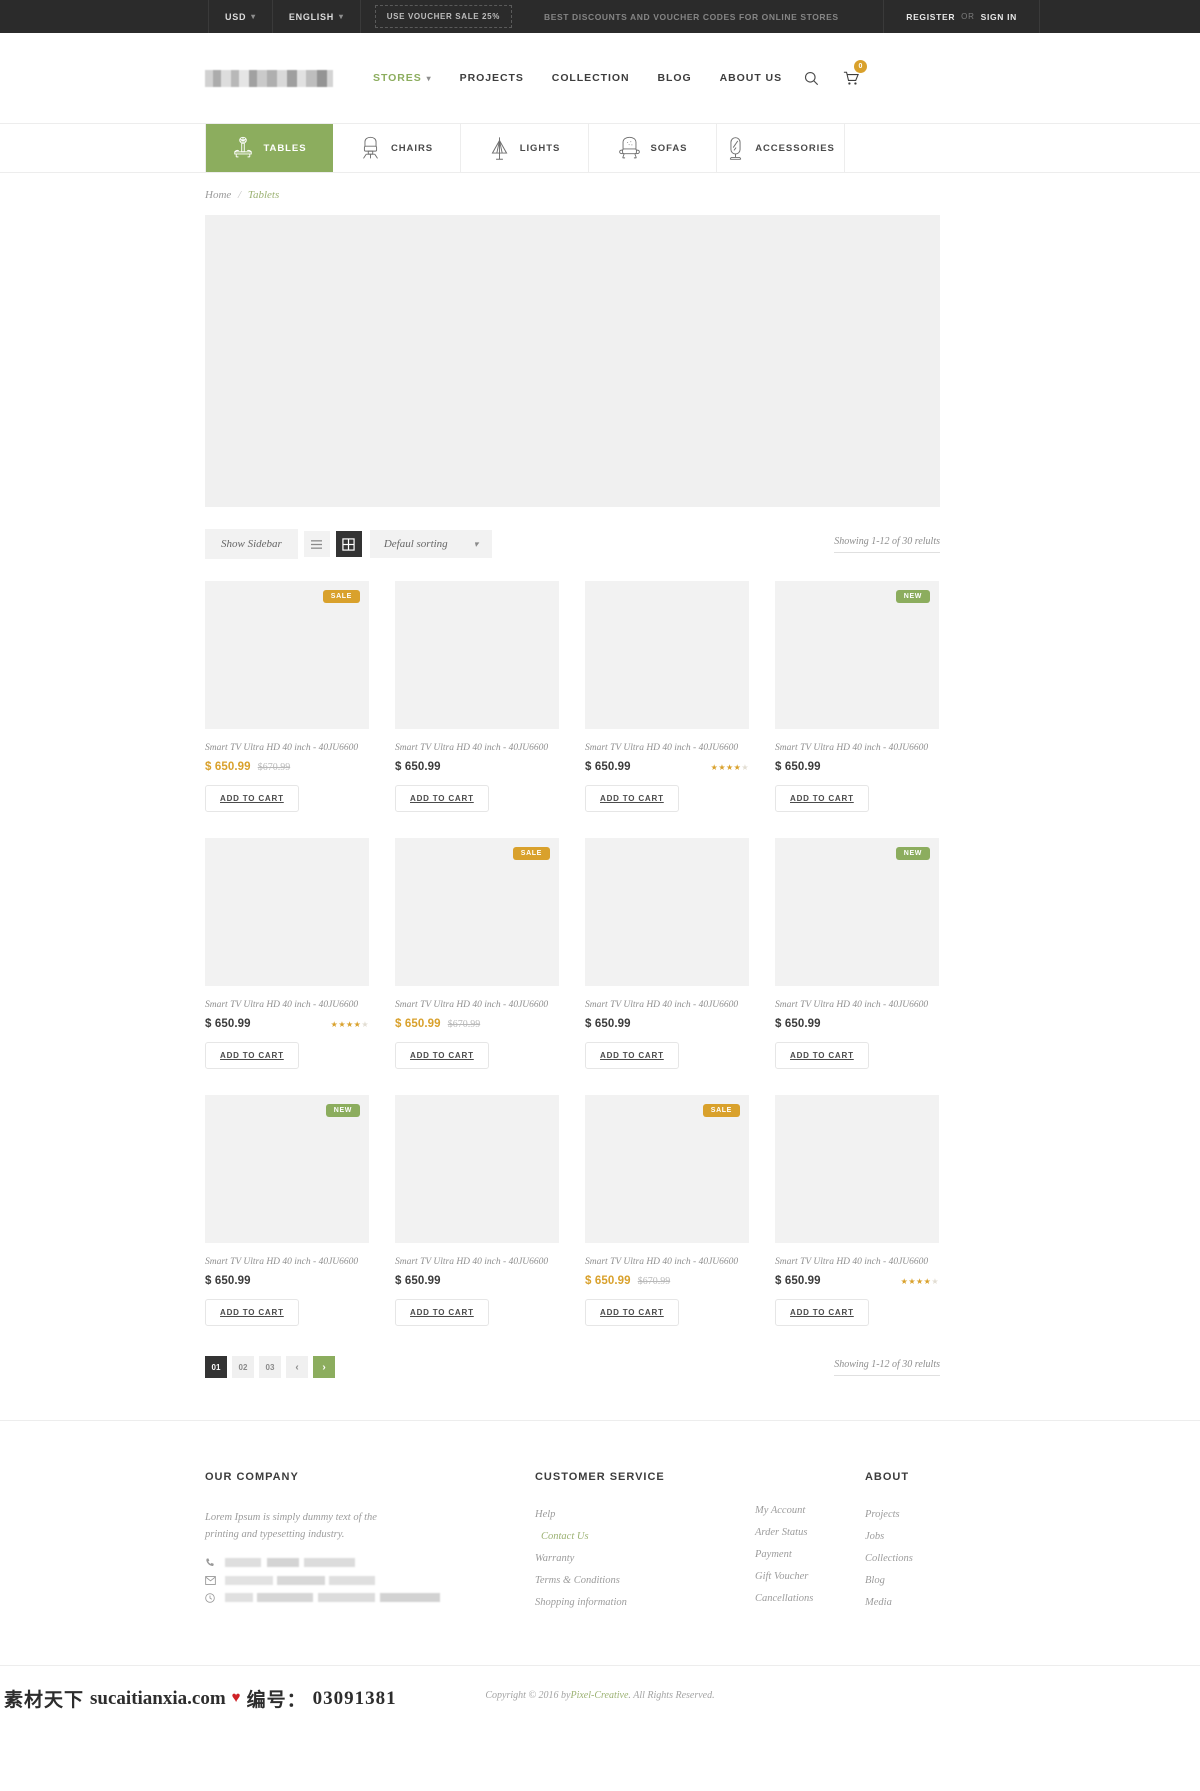  Describe the element at coordinates (810, 1510) in the screenshot. I see `footer-link-my-account: My Account` at that location.